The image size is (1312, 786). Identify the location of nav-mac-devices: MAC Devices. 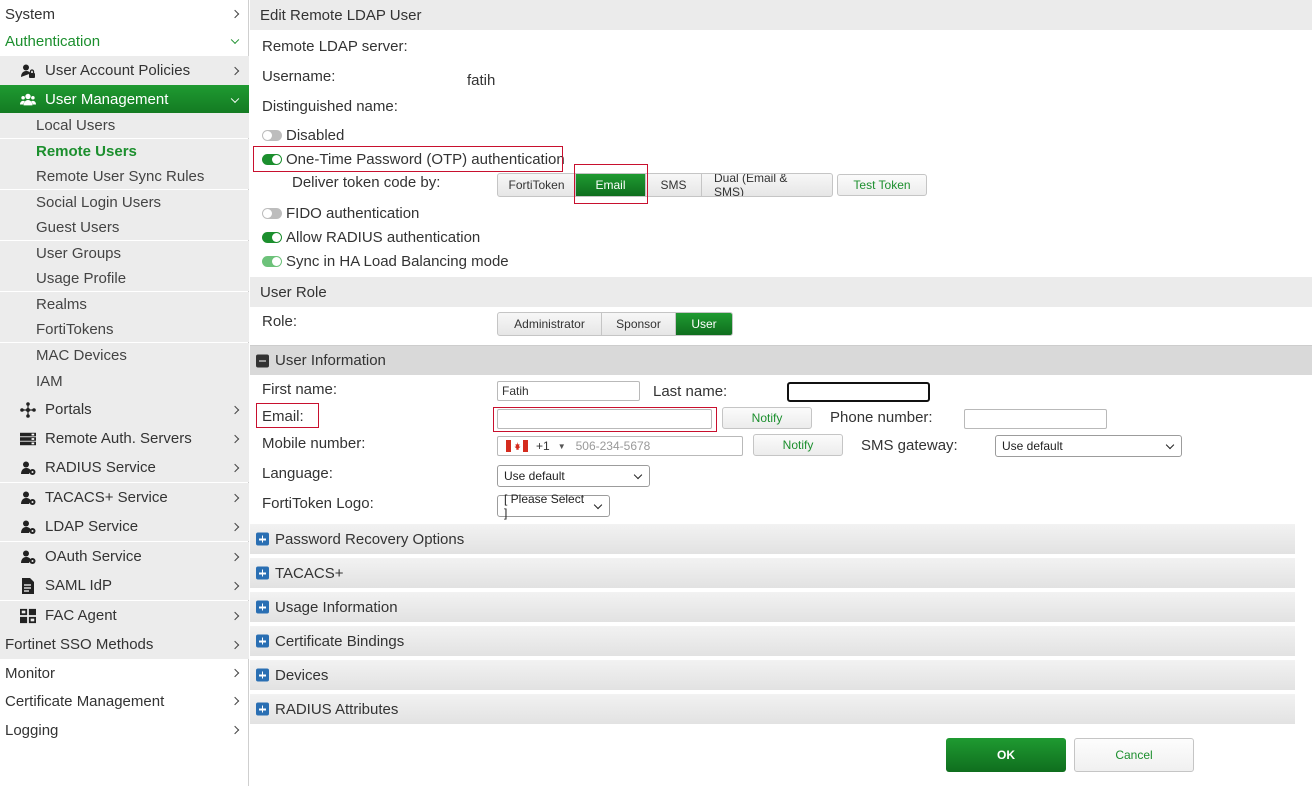
(124, 355).